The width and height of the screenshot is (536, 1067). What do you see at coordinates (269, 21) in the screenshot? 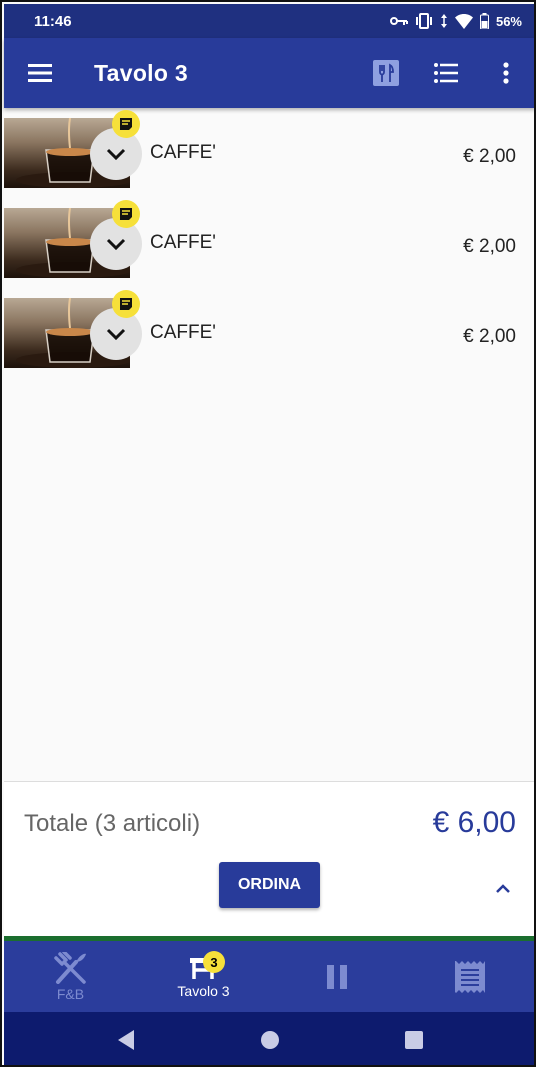
I see `status-bar: 11:46 56%` at bounding box center [269, 21].